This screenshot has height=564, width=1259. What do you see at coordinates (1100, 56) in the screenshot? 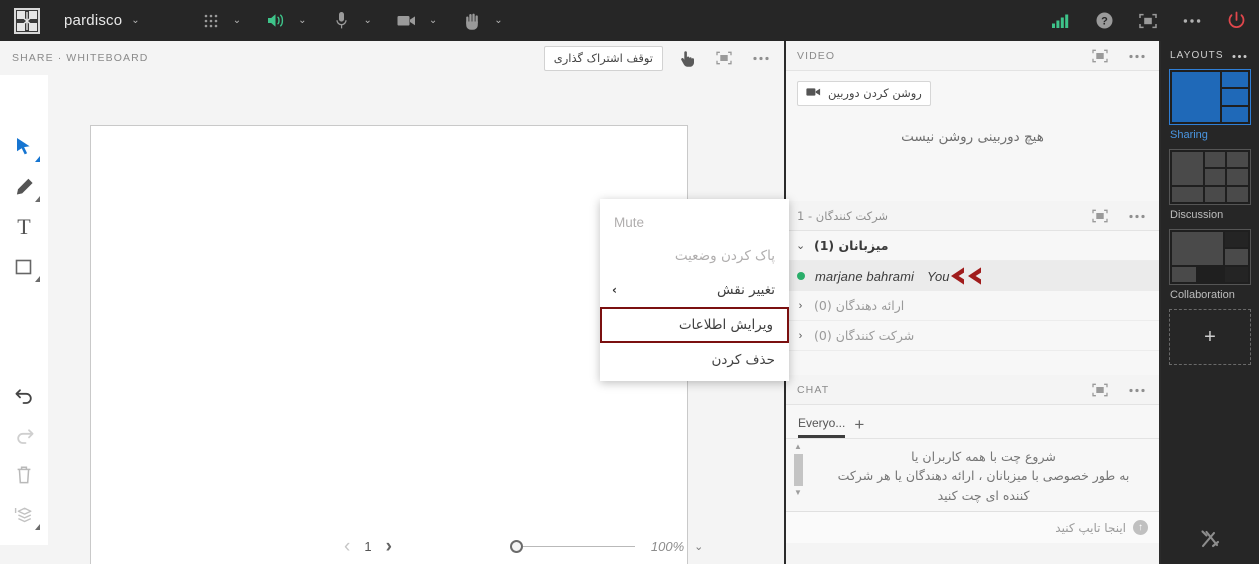
I see `video-pop-out-icon` at bounding box center [1100, 56].